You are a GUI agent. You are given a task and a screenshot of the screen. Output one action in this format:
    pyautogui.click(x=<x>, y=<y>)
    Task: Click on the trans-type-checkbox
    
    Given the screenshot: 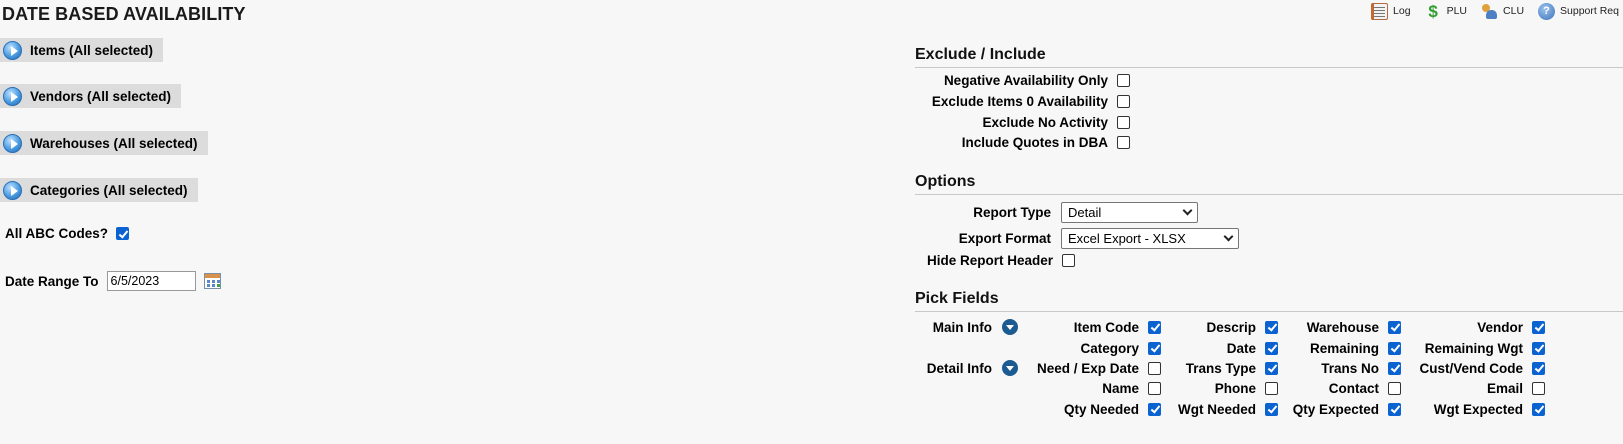 What is the action you would take?
    pyautogui.click(x=1271, y=368)
    